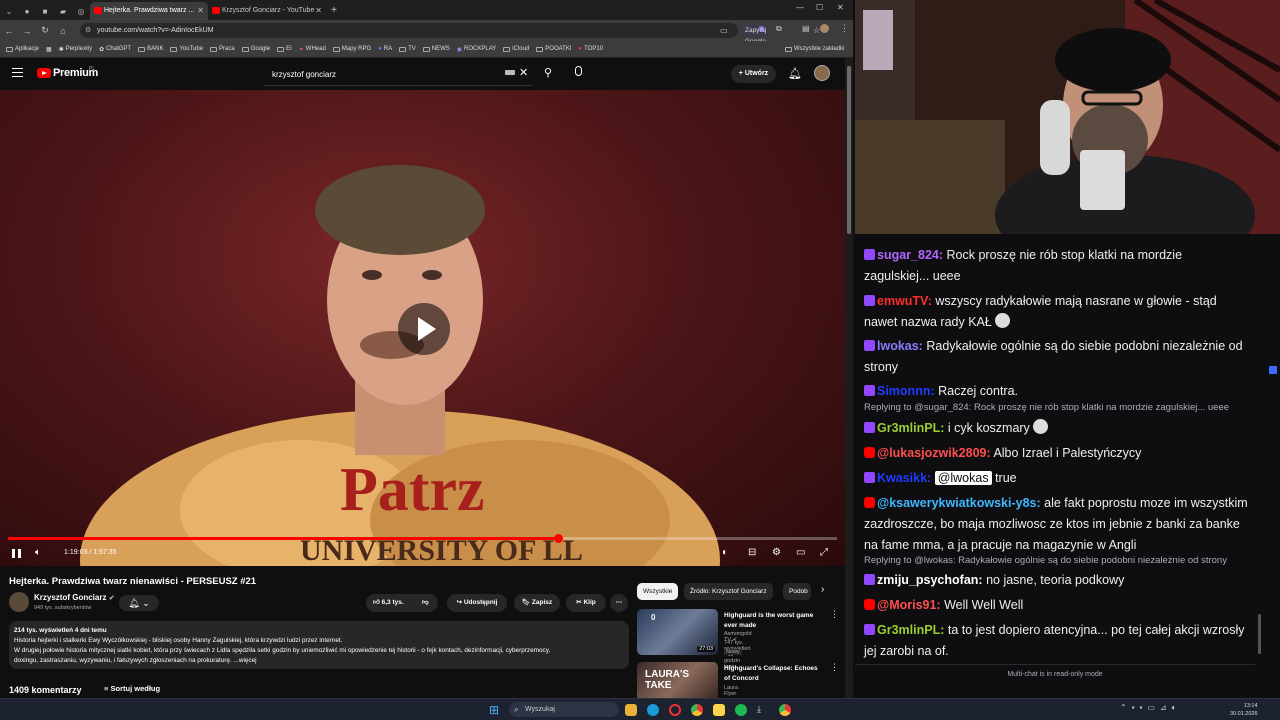 The width and height of the screenshot is (1280, 720). Describe the element at coordinates (222, 49) in the screenshot. I see `bookmark-folder: Praca` at that location.